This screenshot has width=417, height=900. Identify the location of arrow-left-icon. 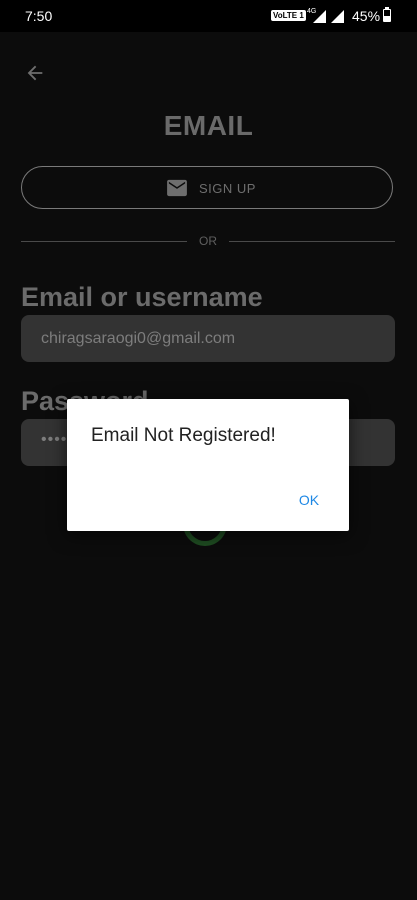
(35, 73).